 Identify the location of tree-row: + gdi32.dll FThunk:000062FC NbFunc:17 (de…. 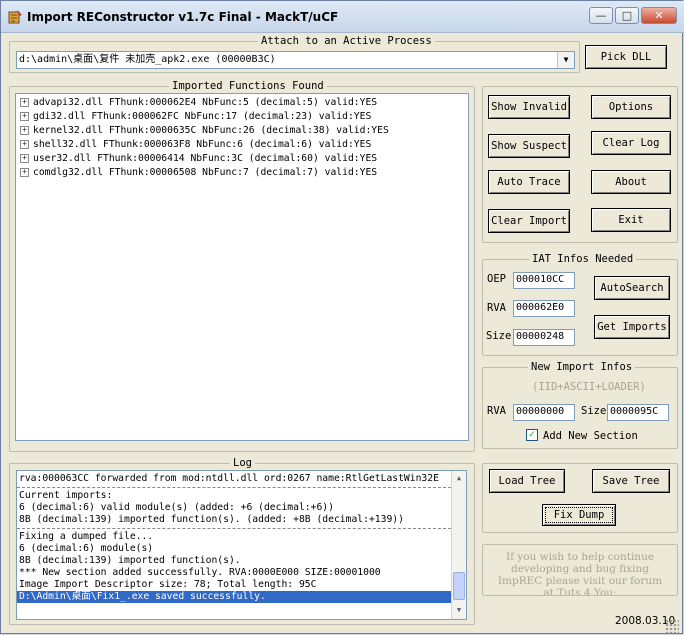
(242, 117).